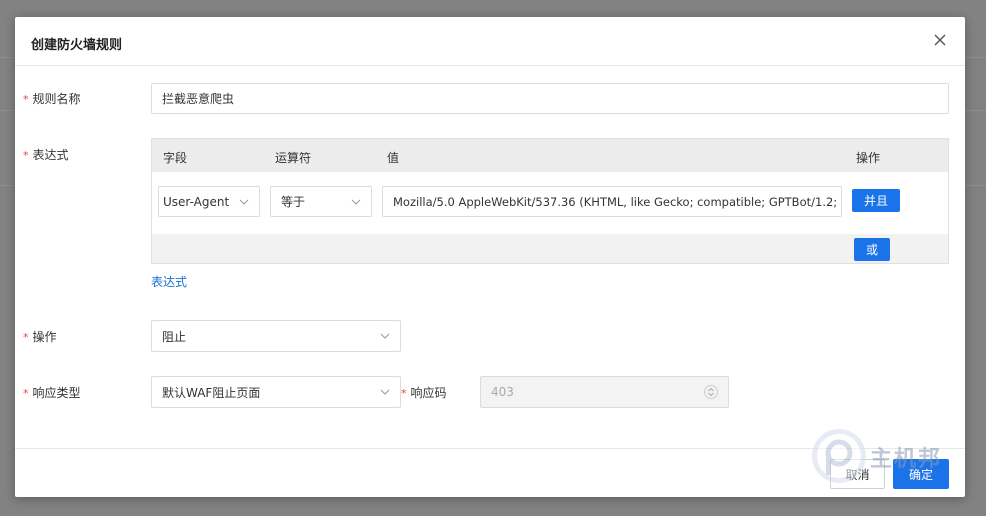  I want to click on stepper-icon, so click(711, 392).